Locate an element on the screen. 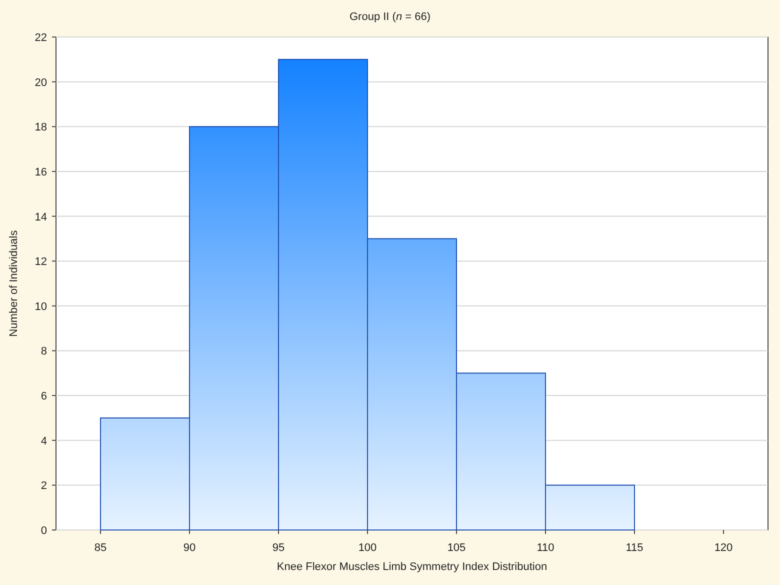  y-tick-label: 10 is located at coordinates (40, 306).